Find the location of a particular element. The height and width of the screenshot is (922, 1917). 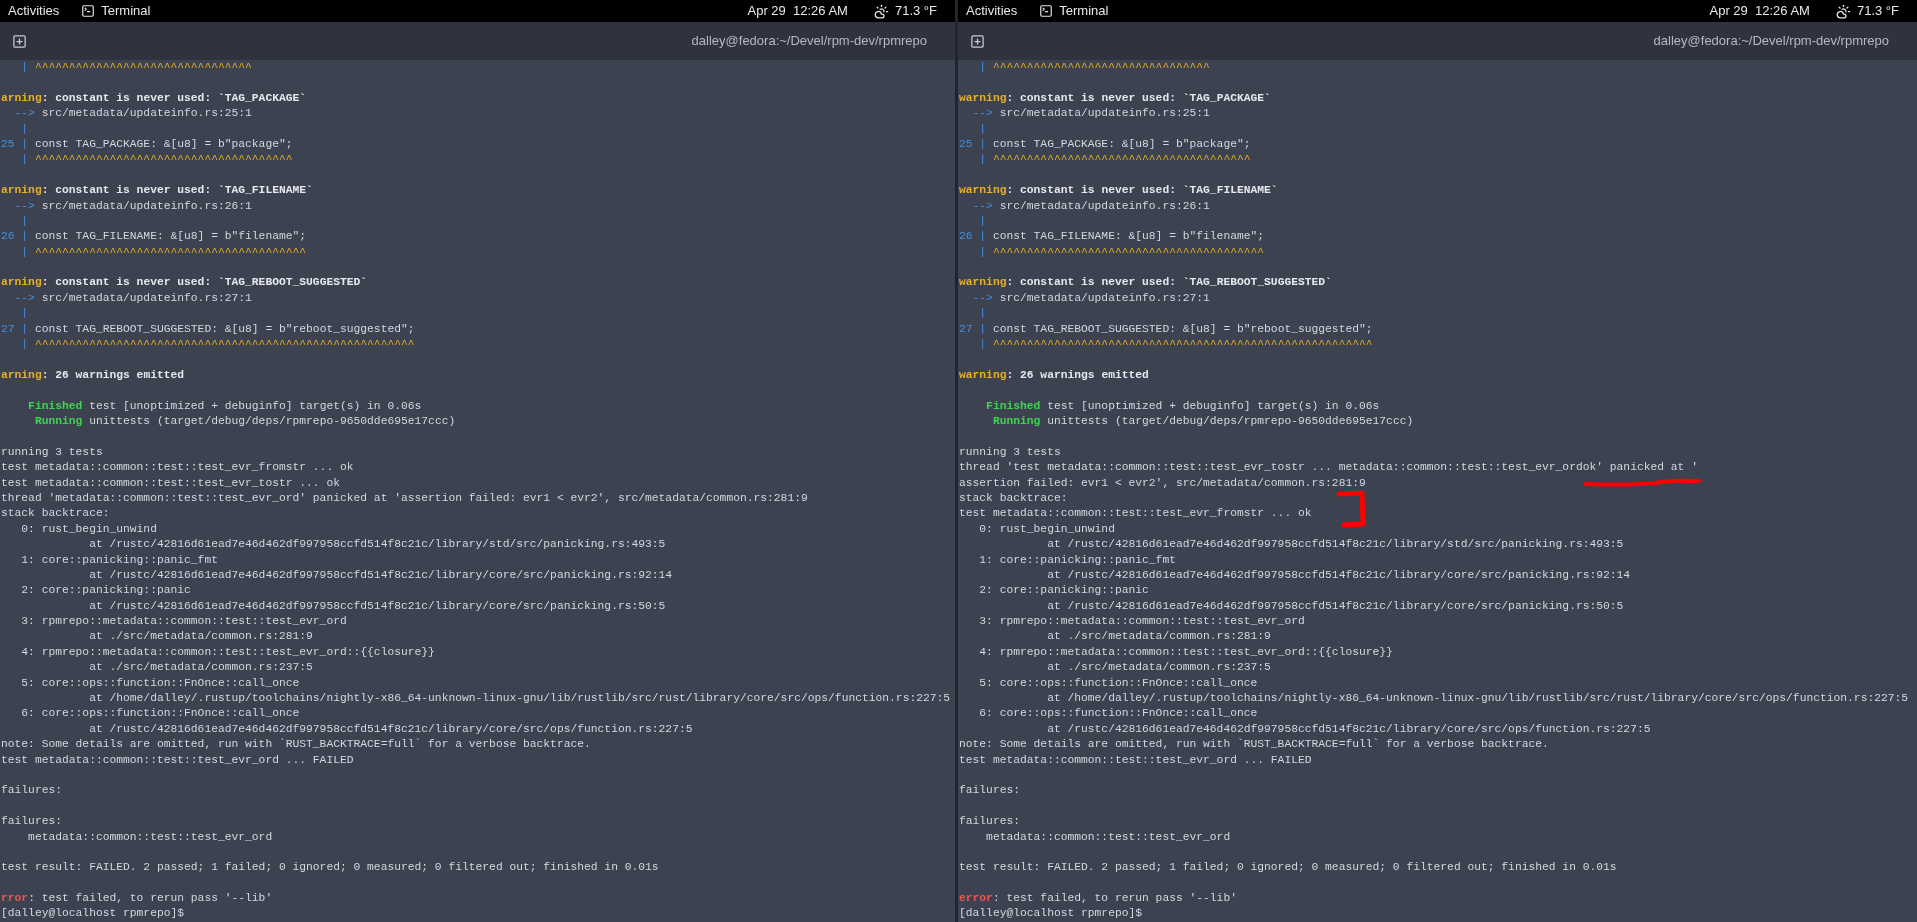

error-label: error is located at coordinates (976, 898).